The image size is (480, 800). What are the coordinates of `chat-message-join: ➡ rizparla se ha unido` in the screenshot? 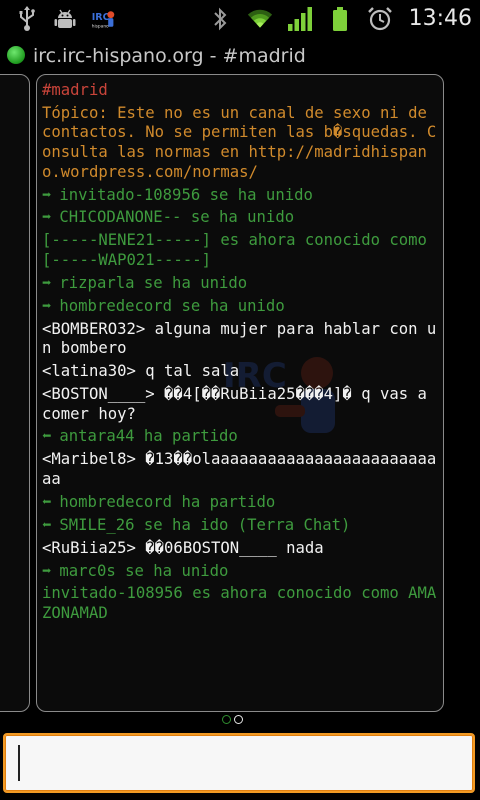 It's located at (240, 284).